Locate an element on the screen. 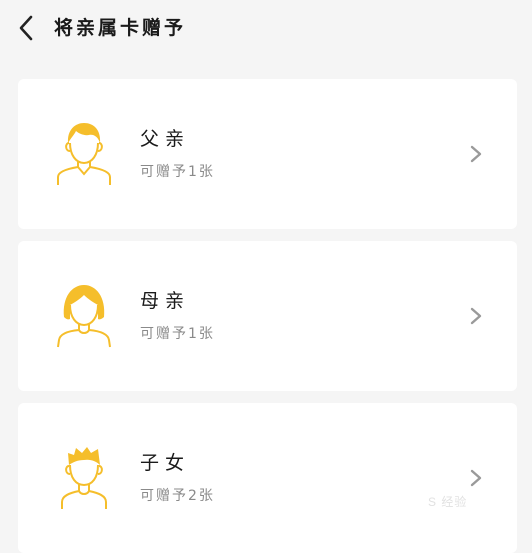 This screenshot has width=532, height=553. back-button is located at coordinates (26, 28).